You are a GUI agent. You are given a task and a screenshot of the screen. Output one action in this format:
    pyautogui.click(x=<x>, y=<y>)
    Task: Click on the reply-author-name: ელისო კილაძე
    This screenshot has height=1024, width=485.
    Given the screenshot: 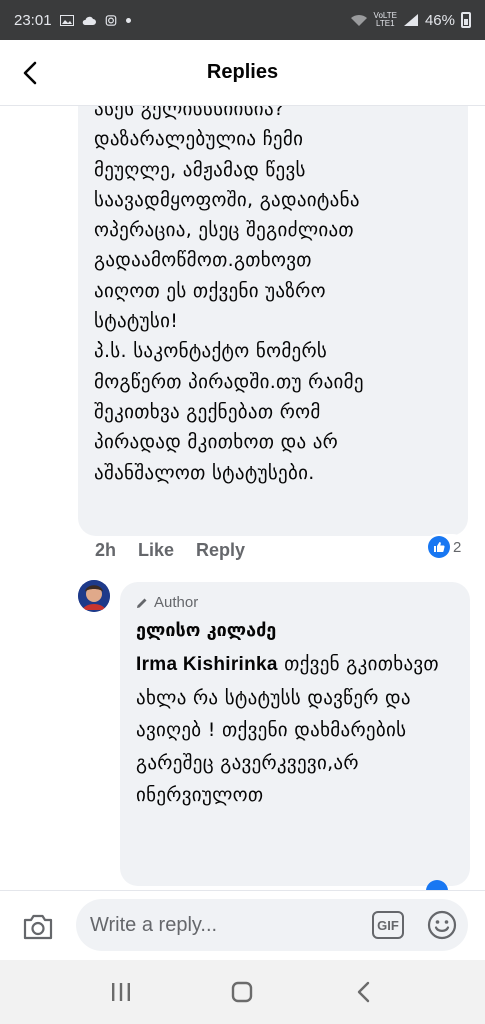 What is the action you would take?
    pyautogui.click(x=206, y=630)
    